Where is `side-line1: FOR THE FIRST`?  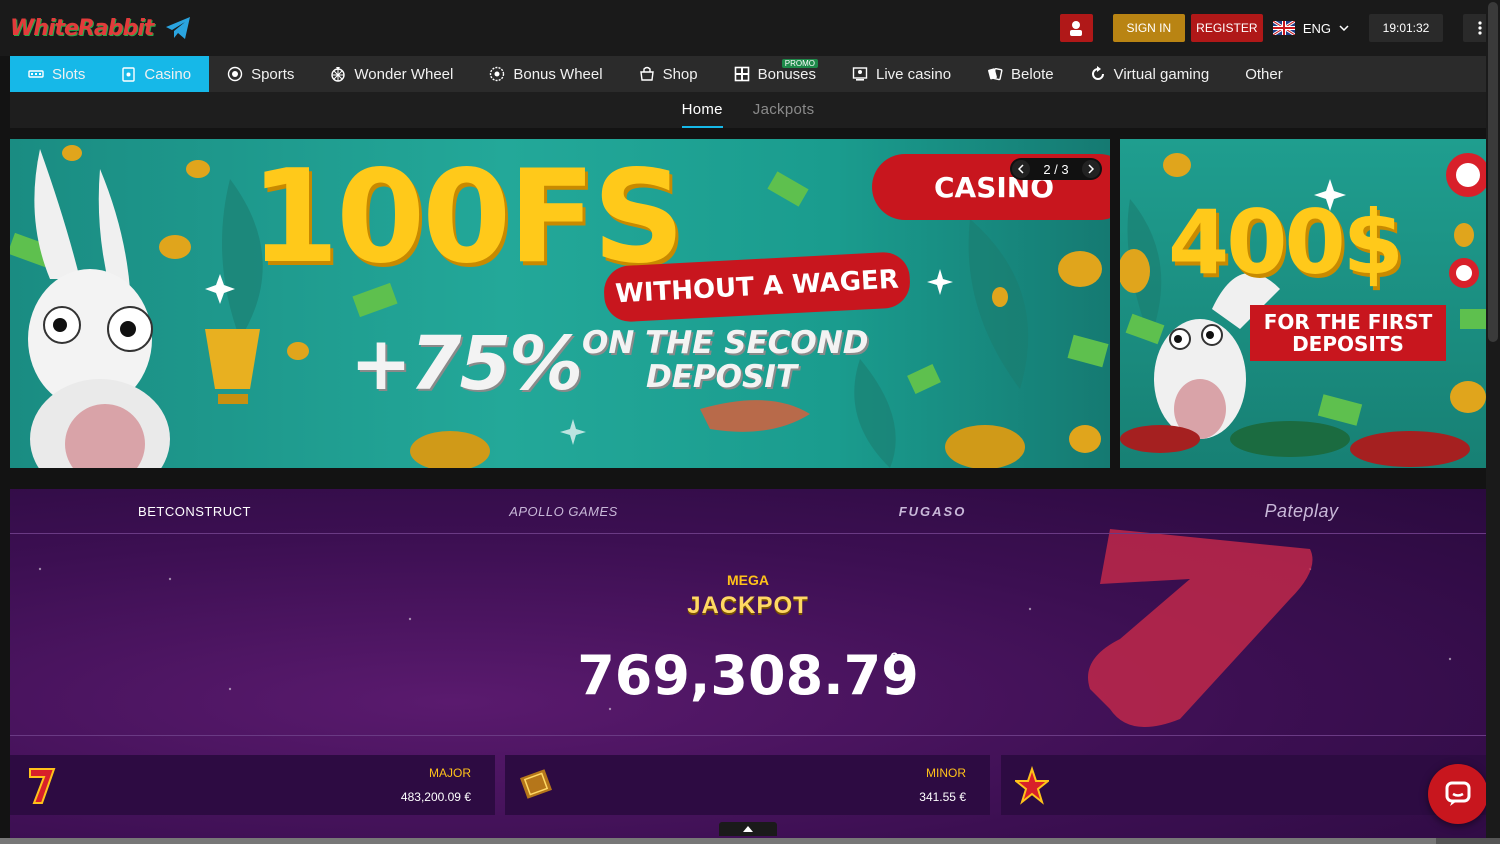
side-line1: FOR THE FIRST is located at coordinates (1348, 322).